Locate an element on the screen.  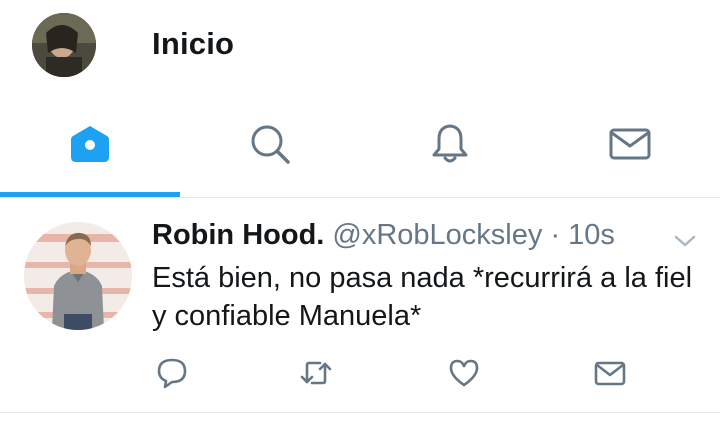
tweet-actions is located at coordinates (402, 373).